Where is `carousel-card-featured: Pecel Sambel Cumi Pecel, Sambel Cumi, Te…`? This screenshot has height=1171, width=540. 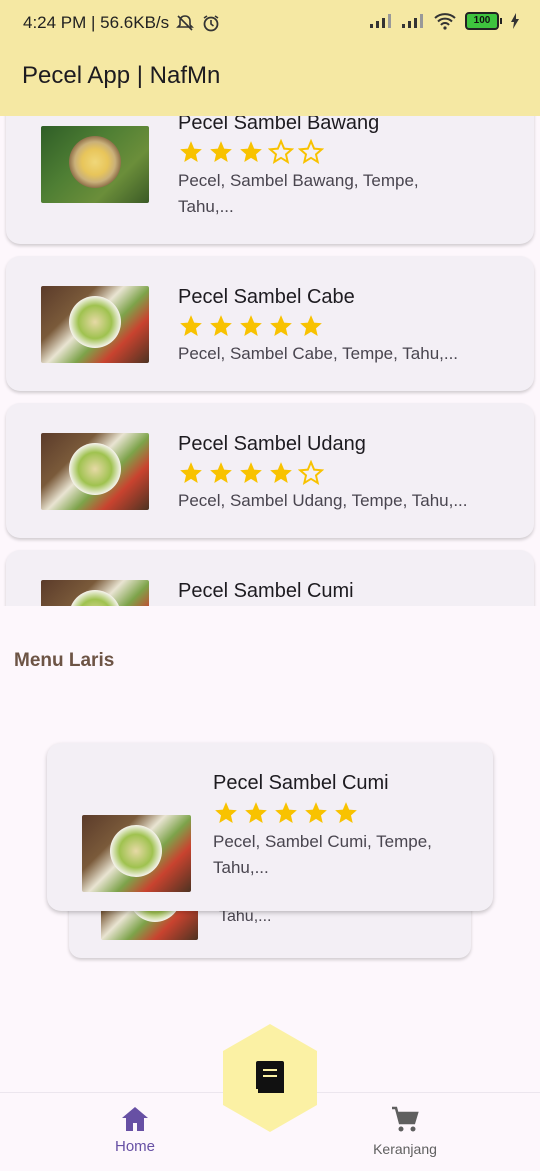 carousel-card-featured: Pecel Sambel Cumi Pecel, Sambel Cumi, Te… is located at coordinates (270, 827).